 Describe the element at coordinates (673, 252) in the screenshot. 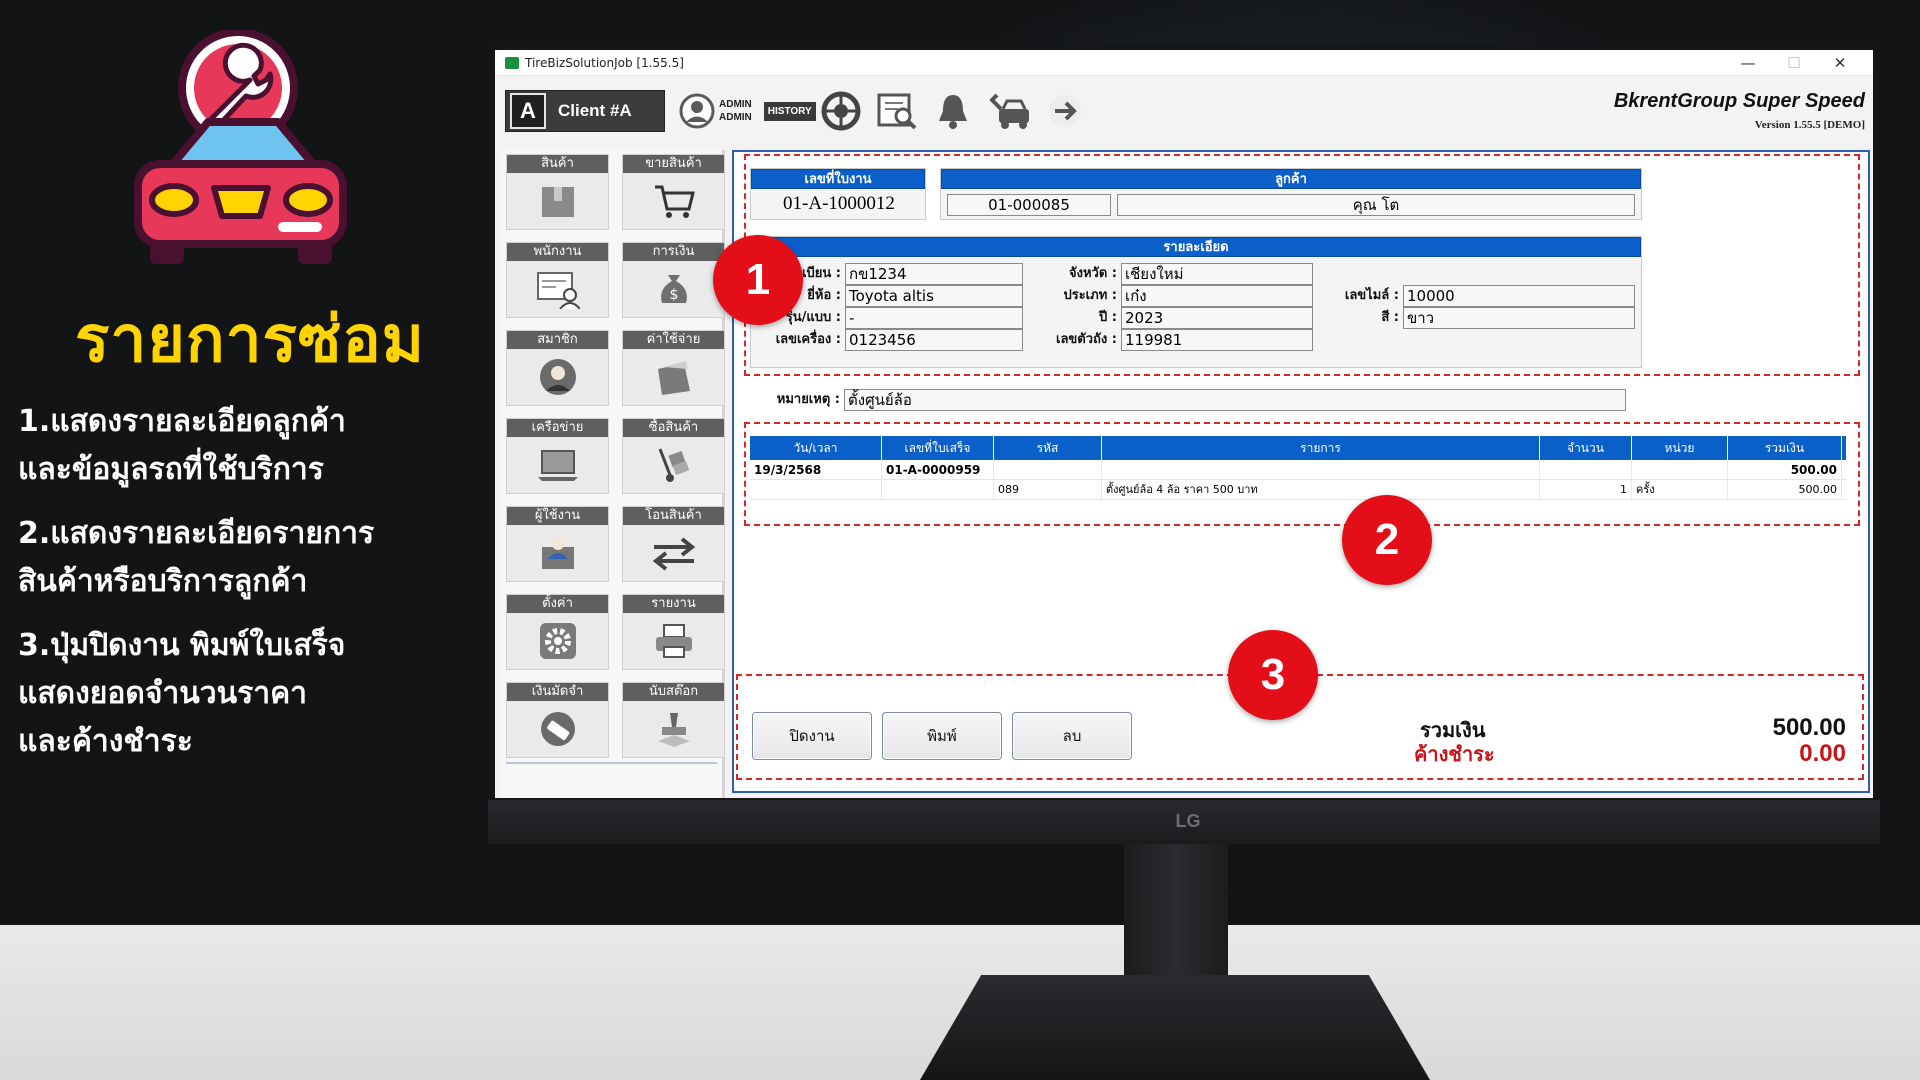

I see `sidebar-item-label: การเงิน` at that location.